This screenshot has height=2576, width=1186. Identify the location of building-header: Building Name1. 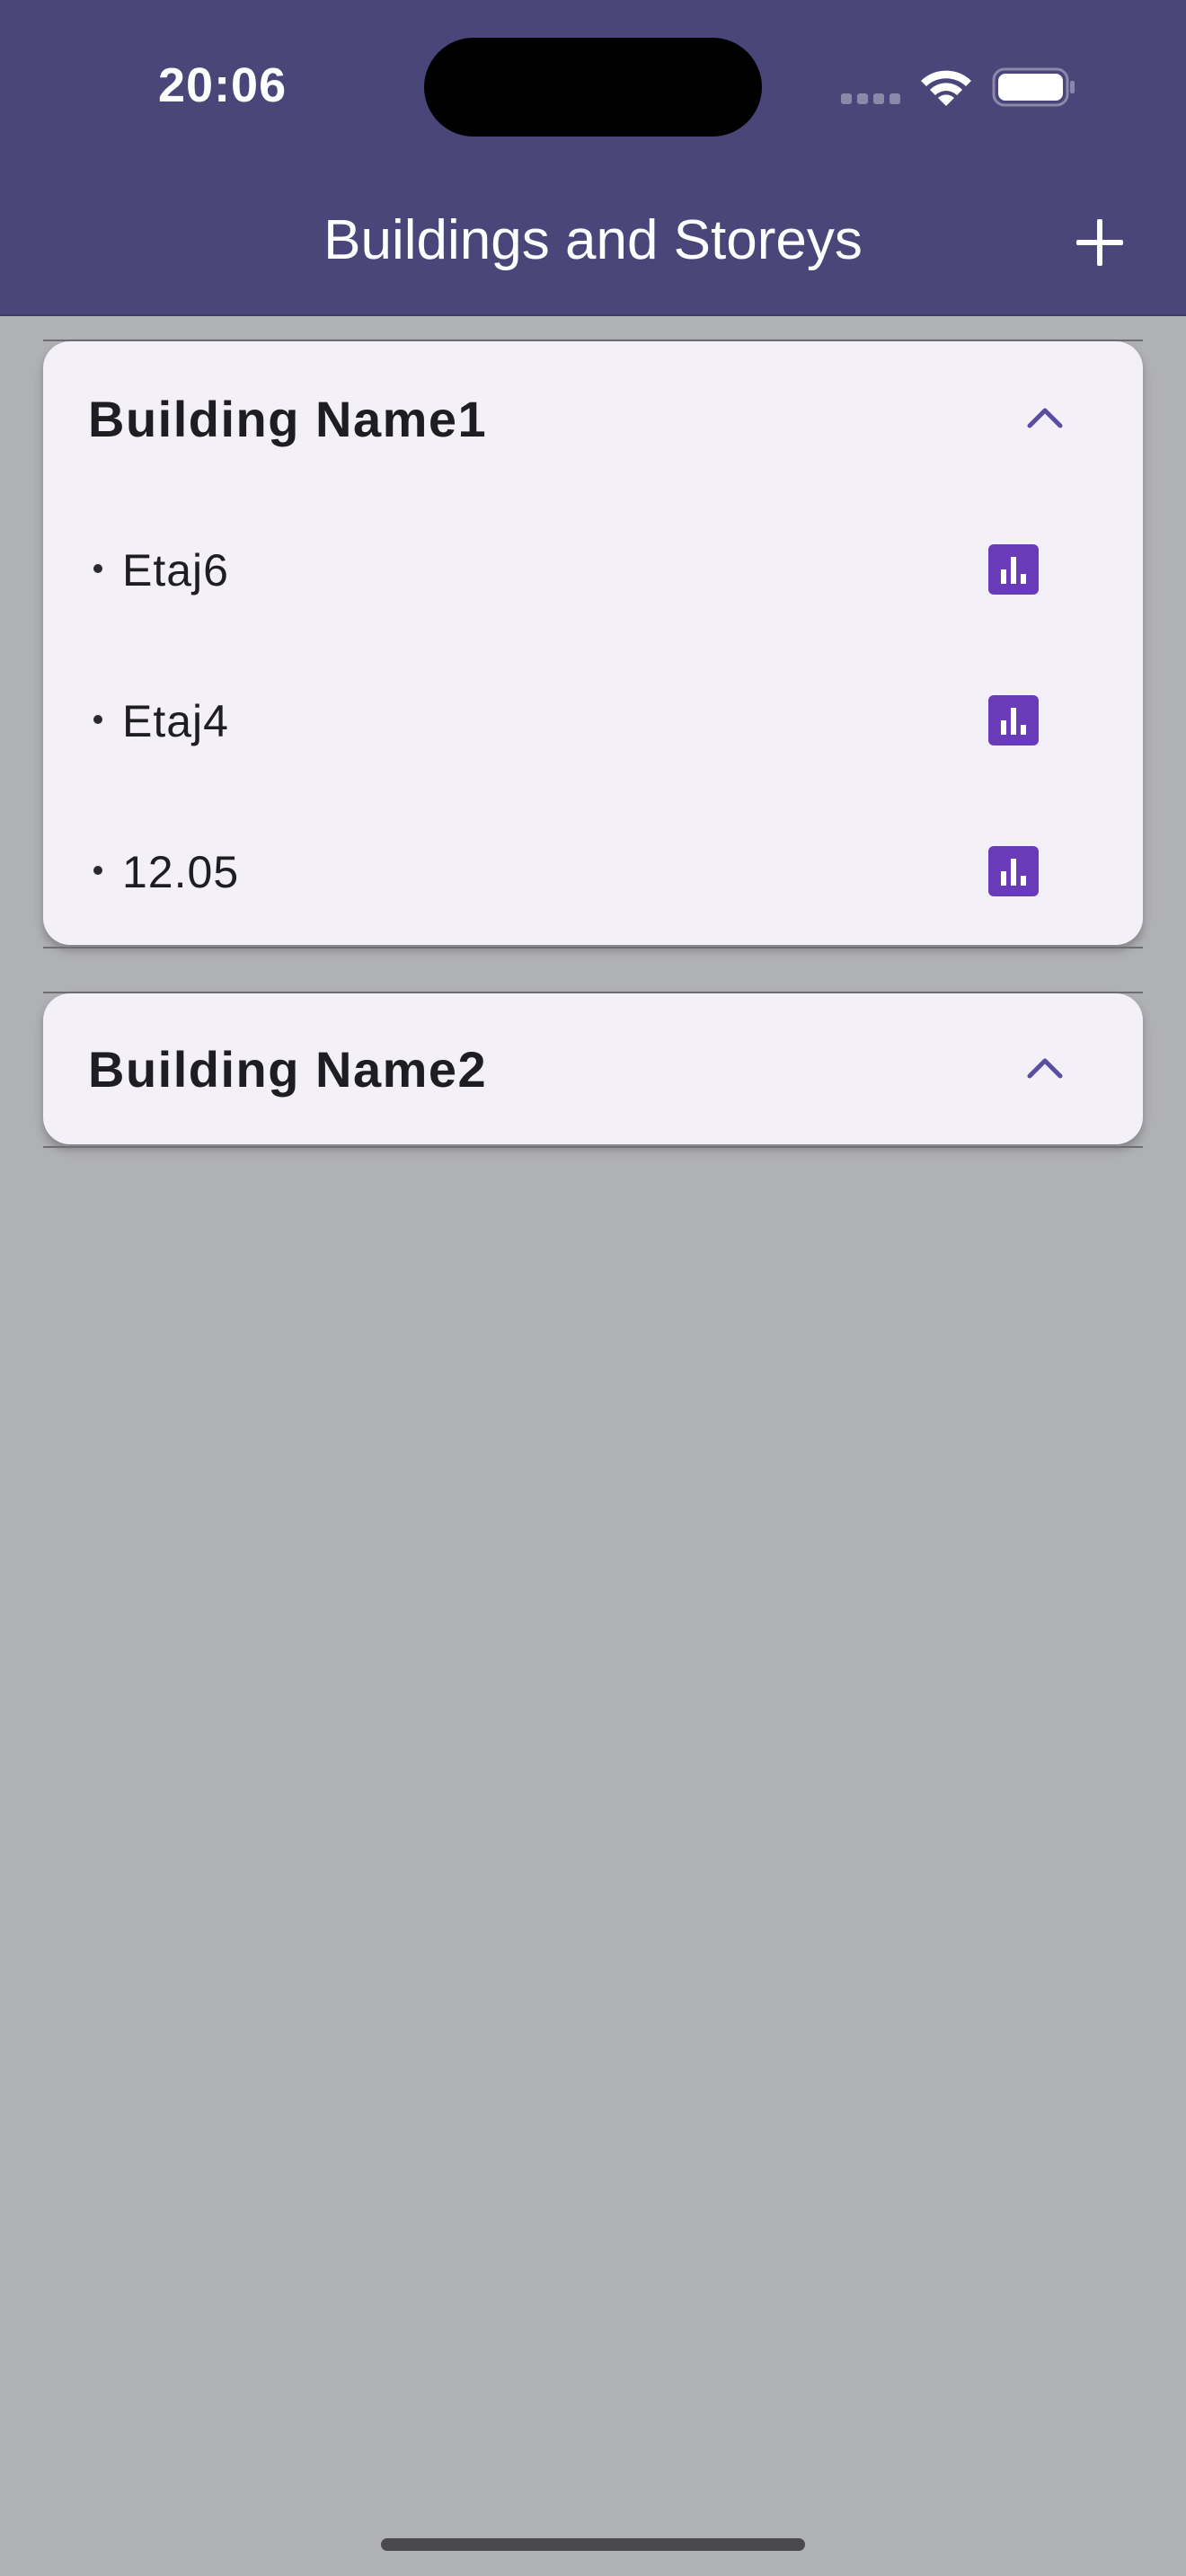
(593, 418).